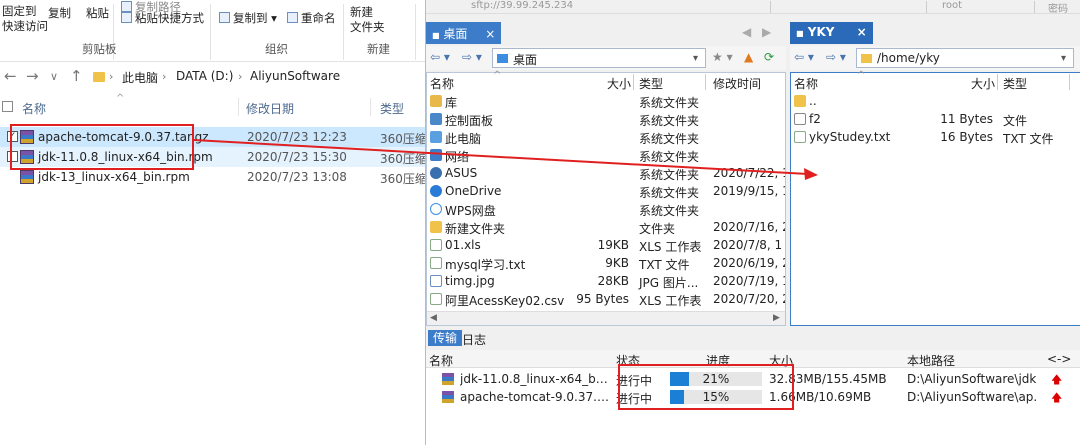 The image size is (1080, 445). Describe the element at coordinates (501, 157) in the screenshot. I see `annotation-arrow-line` at that location.